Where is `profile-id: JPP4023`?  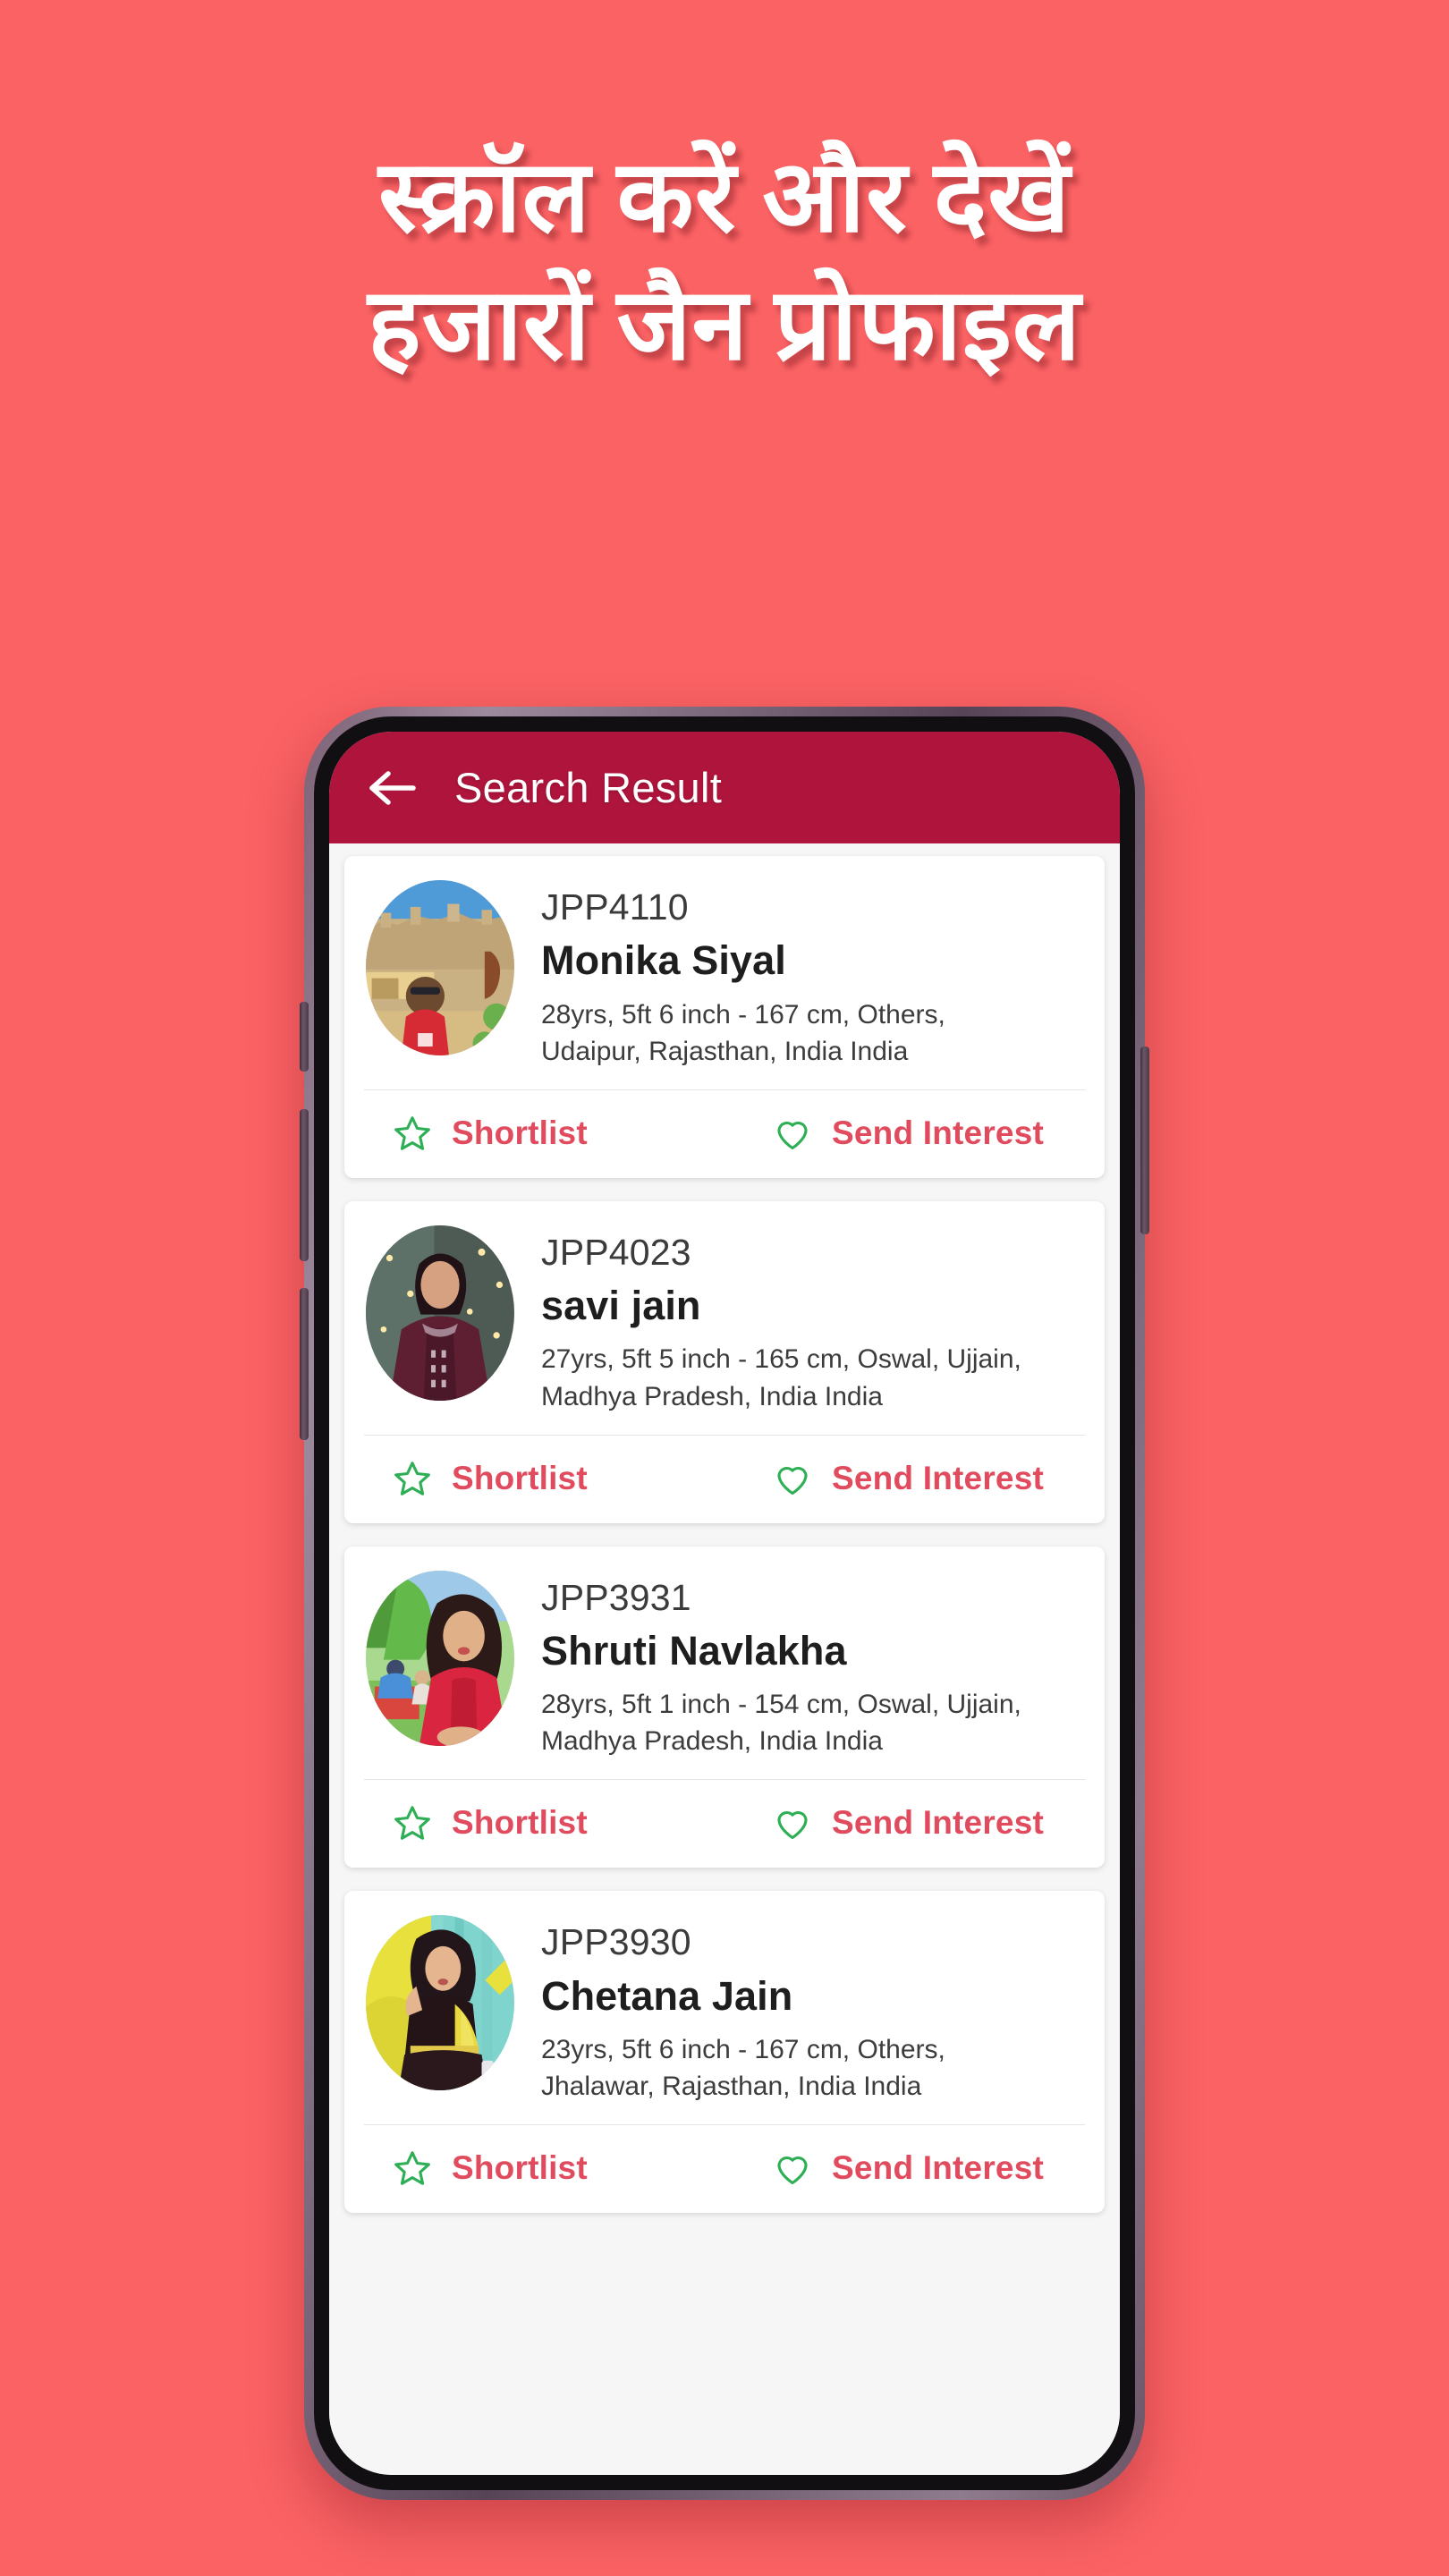
profile-id: JPP4023 is located at coordinates (616, 1252).